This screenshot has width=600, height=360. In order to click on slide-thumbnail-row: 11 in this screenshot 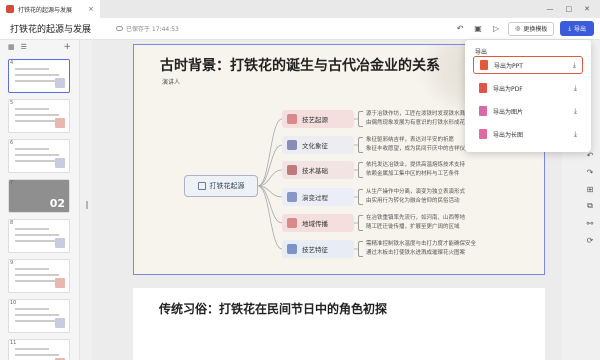, I will do `click(40, 348)`.